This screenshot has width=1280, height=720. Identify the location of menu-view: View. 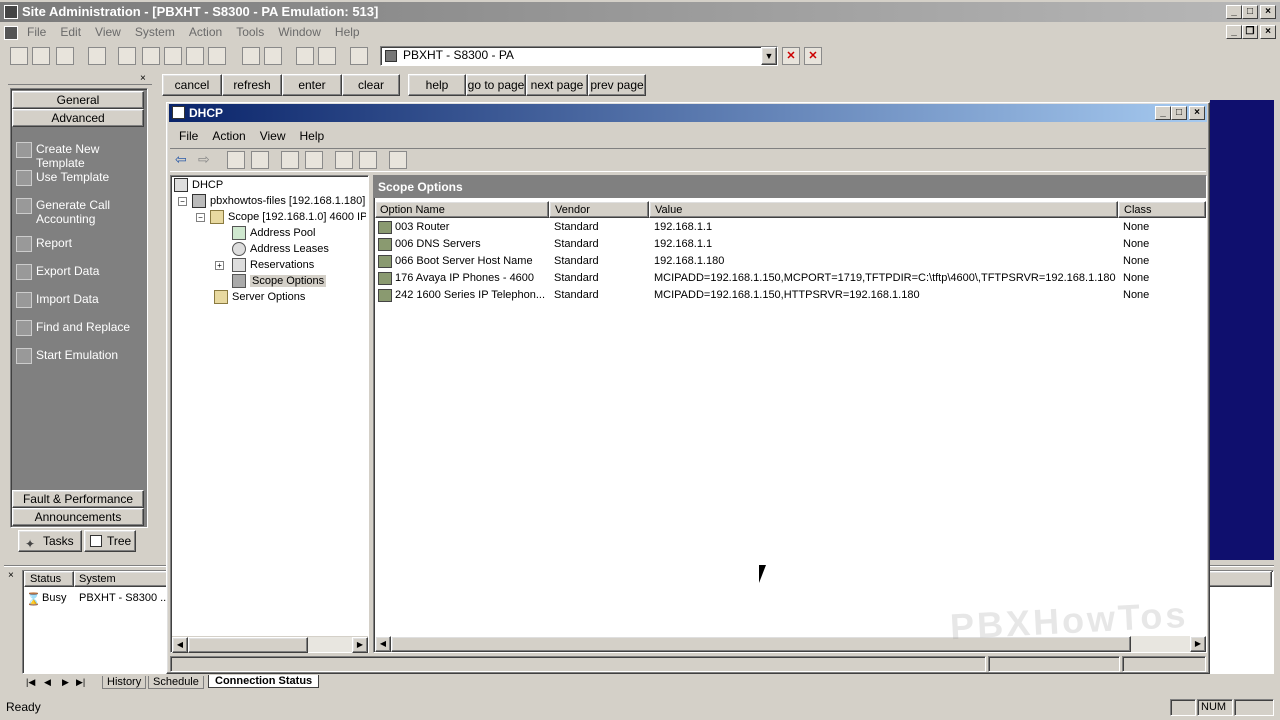
(108, 32).